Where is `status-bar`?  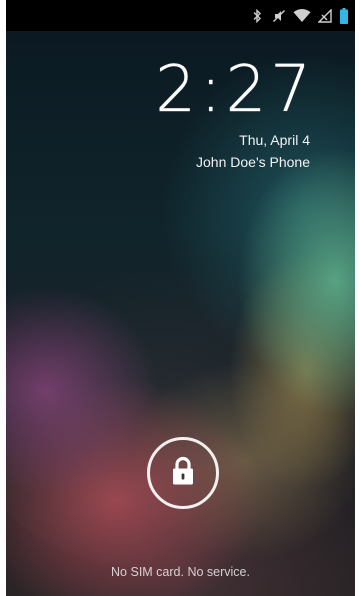 status-bar is located at coordinates (180, 15).